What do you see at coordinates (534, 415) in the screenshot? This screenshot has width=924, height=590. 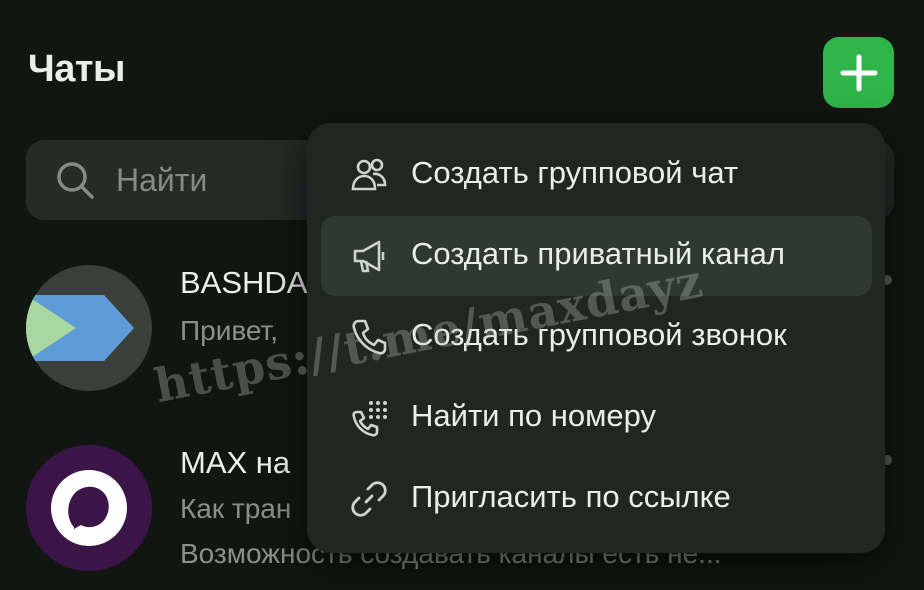 I see `menu-item-label: Найти по номеру` at bounding box center [534, 415].